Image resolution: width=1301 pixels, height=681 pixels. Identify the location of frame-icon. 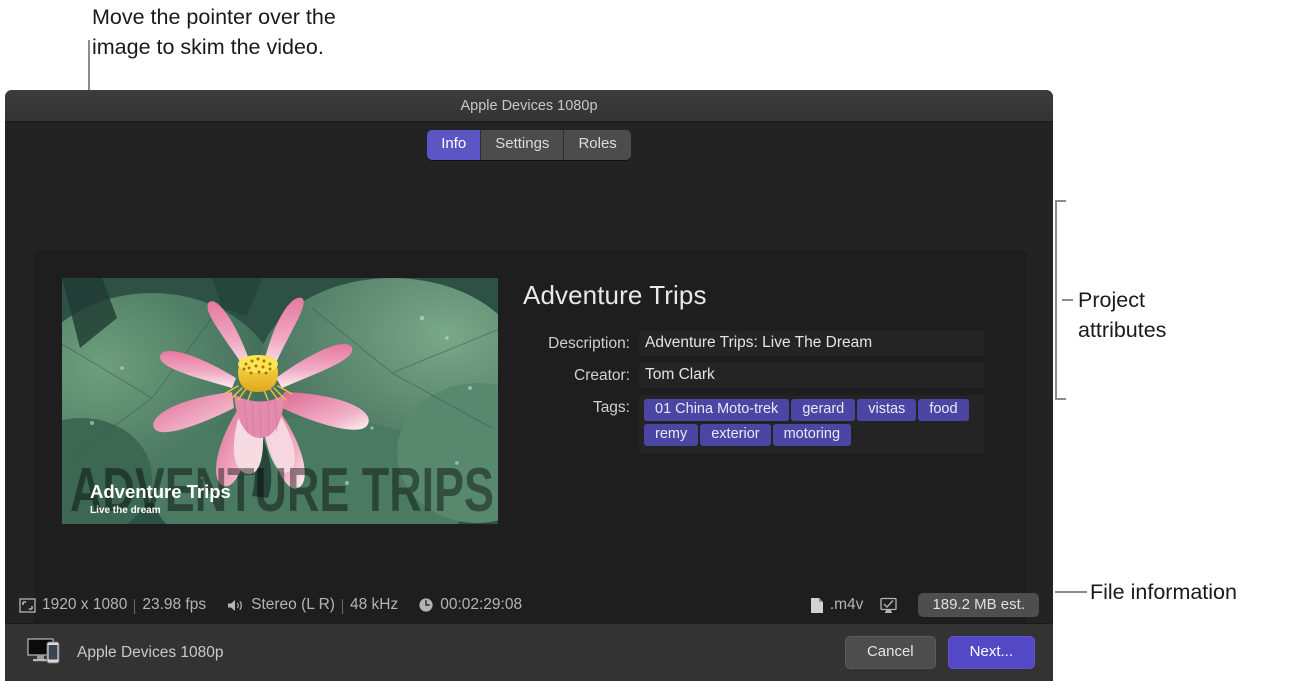
(27, 605).